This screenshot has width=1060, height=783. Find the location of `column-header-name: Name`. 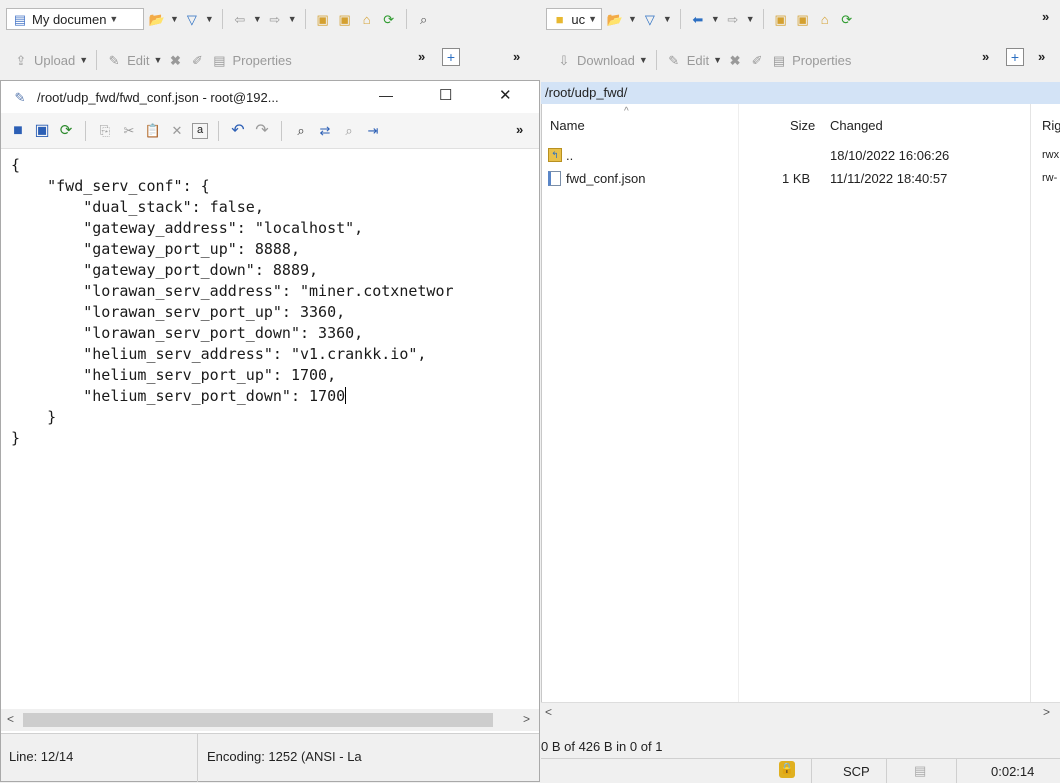

column-header-name: Name is located at coordinates (567, 125).